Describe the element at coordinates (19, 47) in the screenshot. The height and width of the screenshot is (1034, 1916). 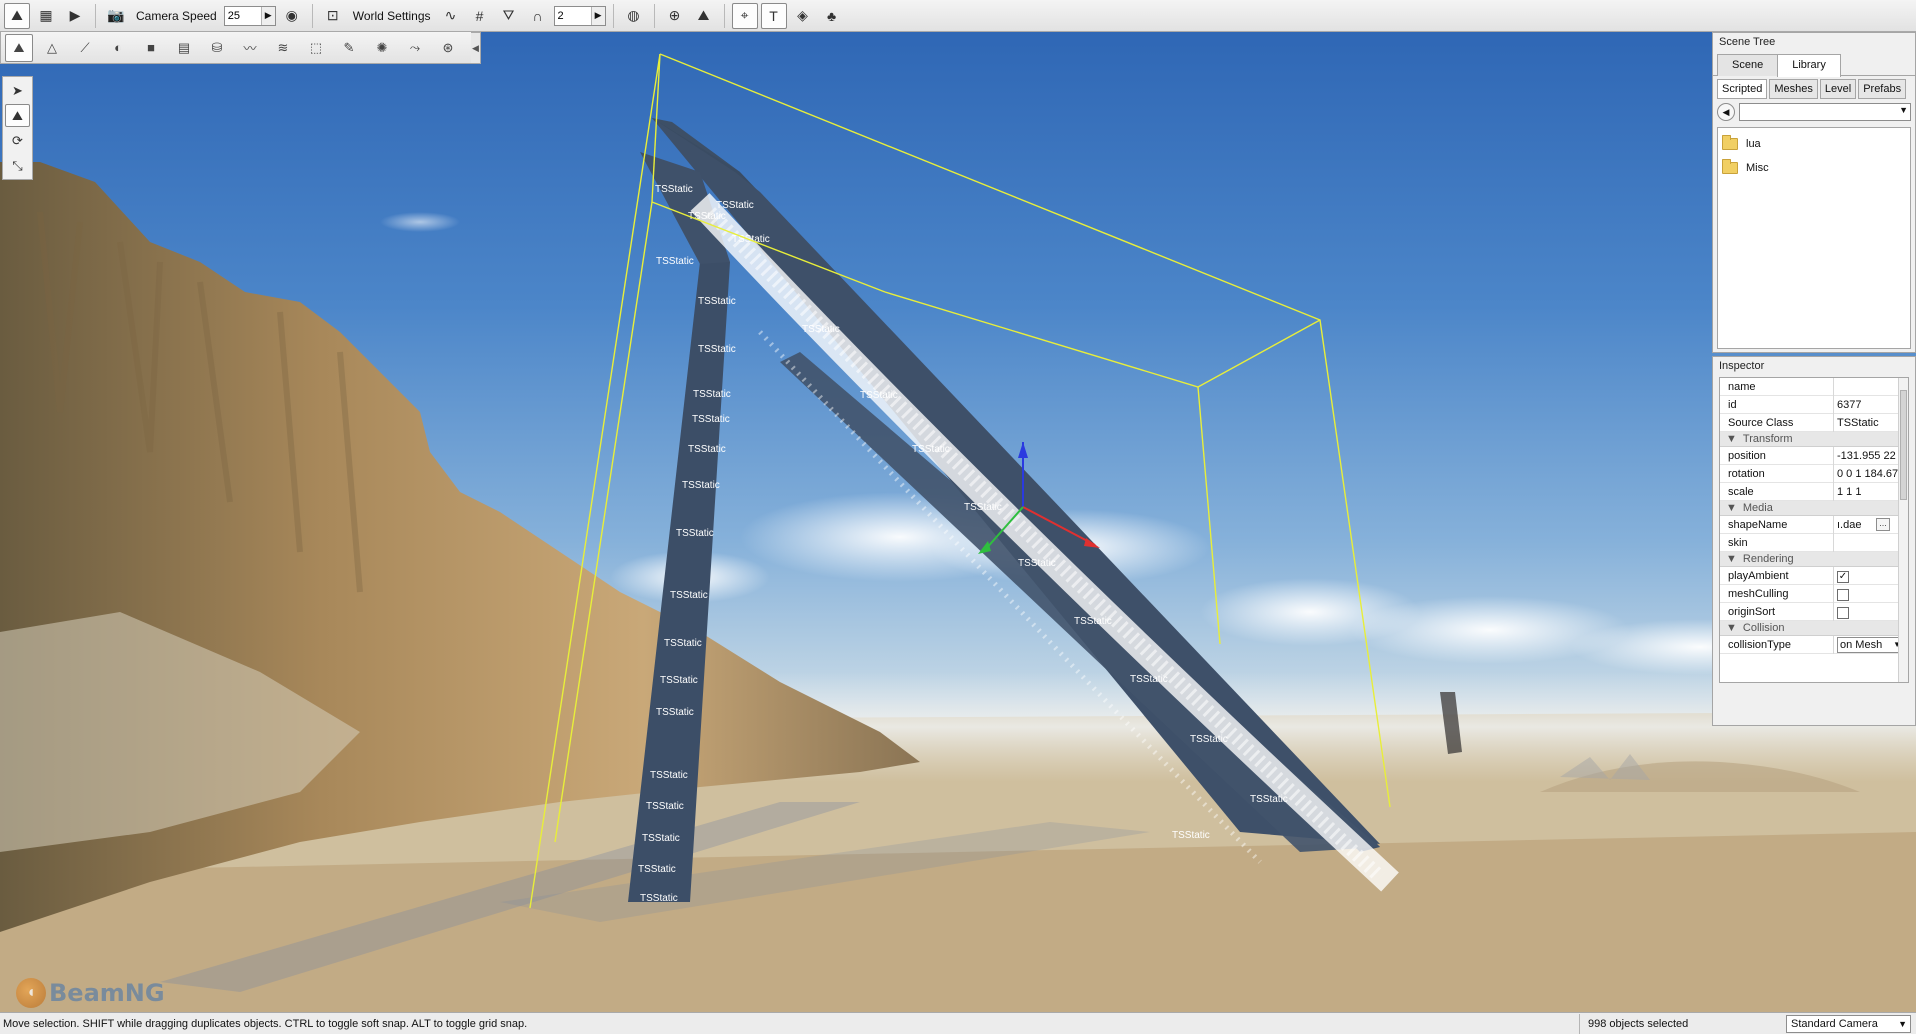
I see `object-editor-icon: ⛰` at that location.